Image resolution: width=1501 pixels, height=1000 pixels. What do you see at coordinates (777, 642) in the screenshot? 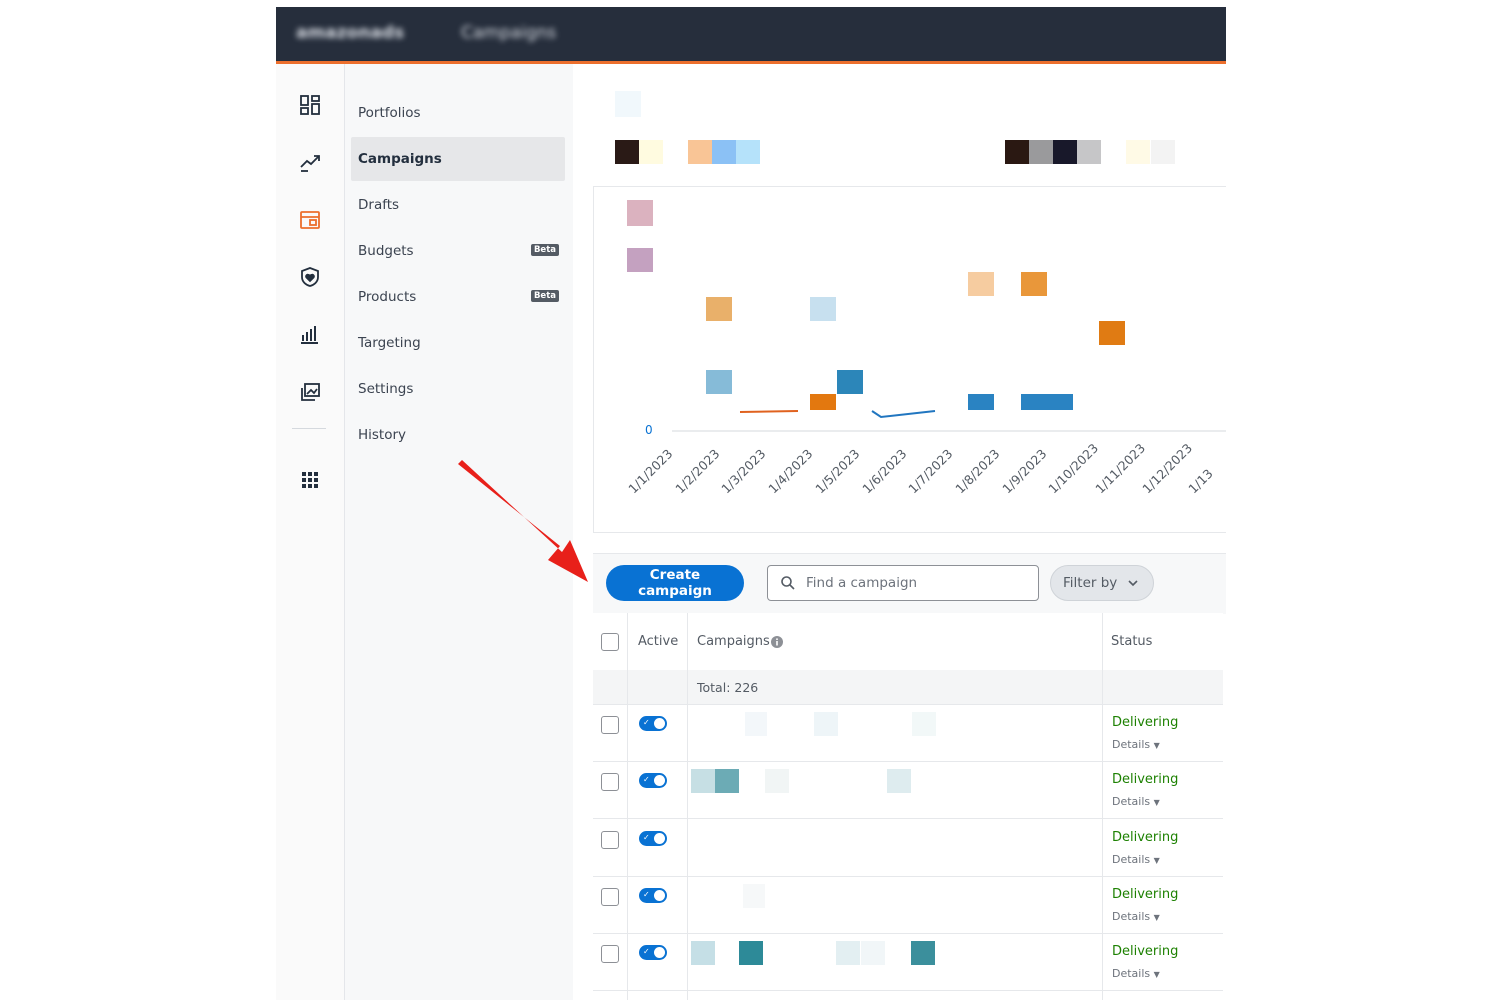
I see `info-icon` at bounding box center [777, 642].